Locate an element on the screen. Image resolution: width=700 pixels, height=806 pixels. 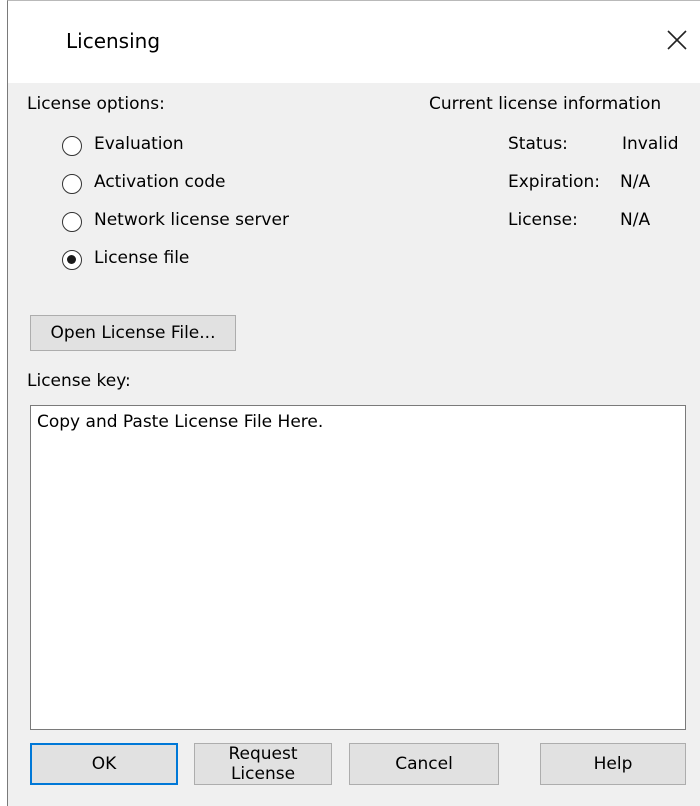
license-value: N/A is located at coordinates (635, 220).